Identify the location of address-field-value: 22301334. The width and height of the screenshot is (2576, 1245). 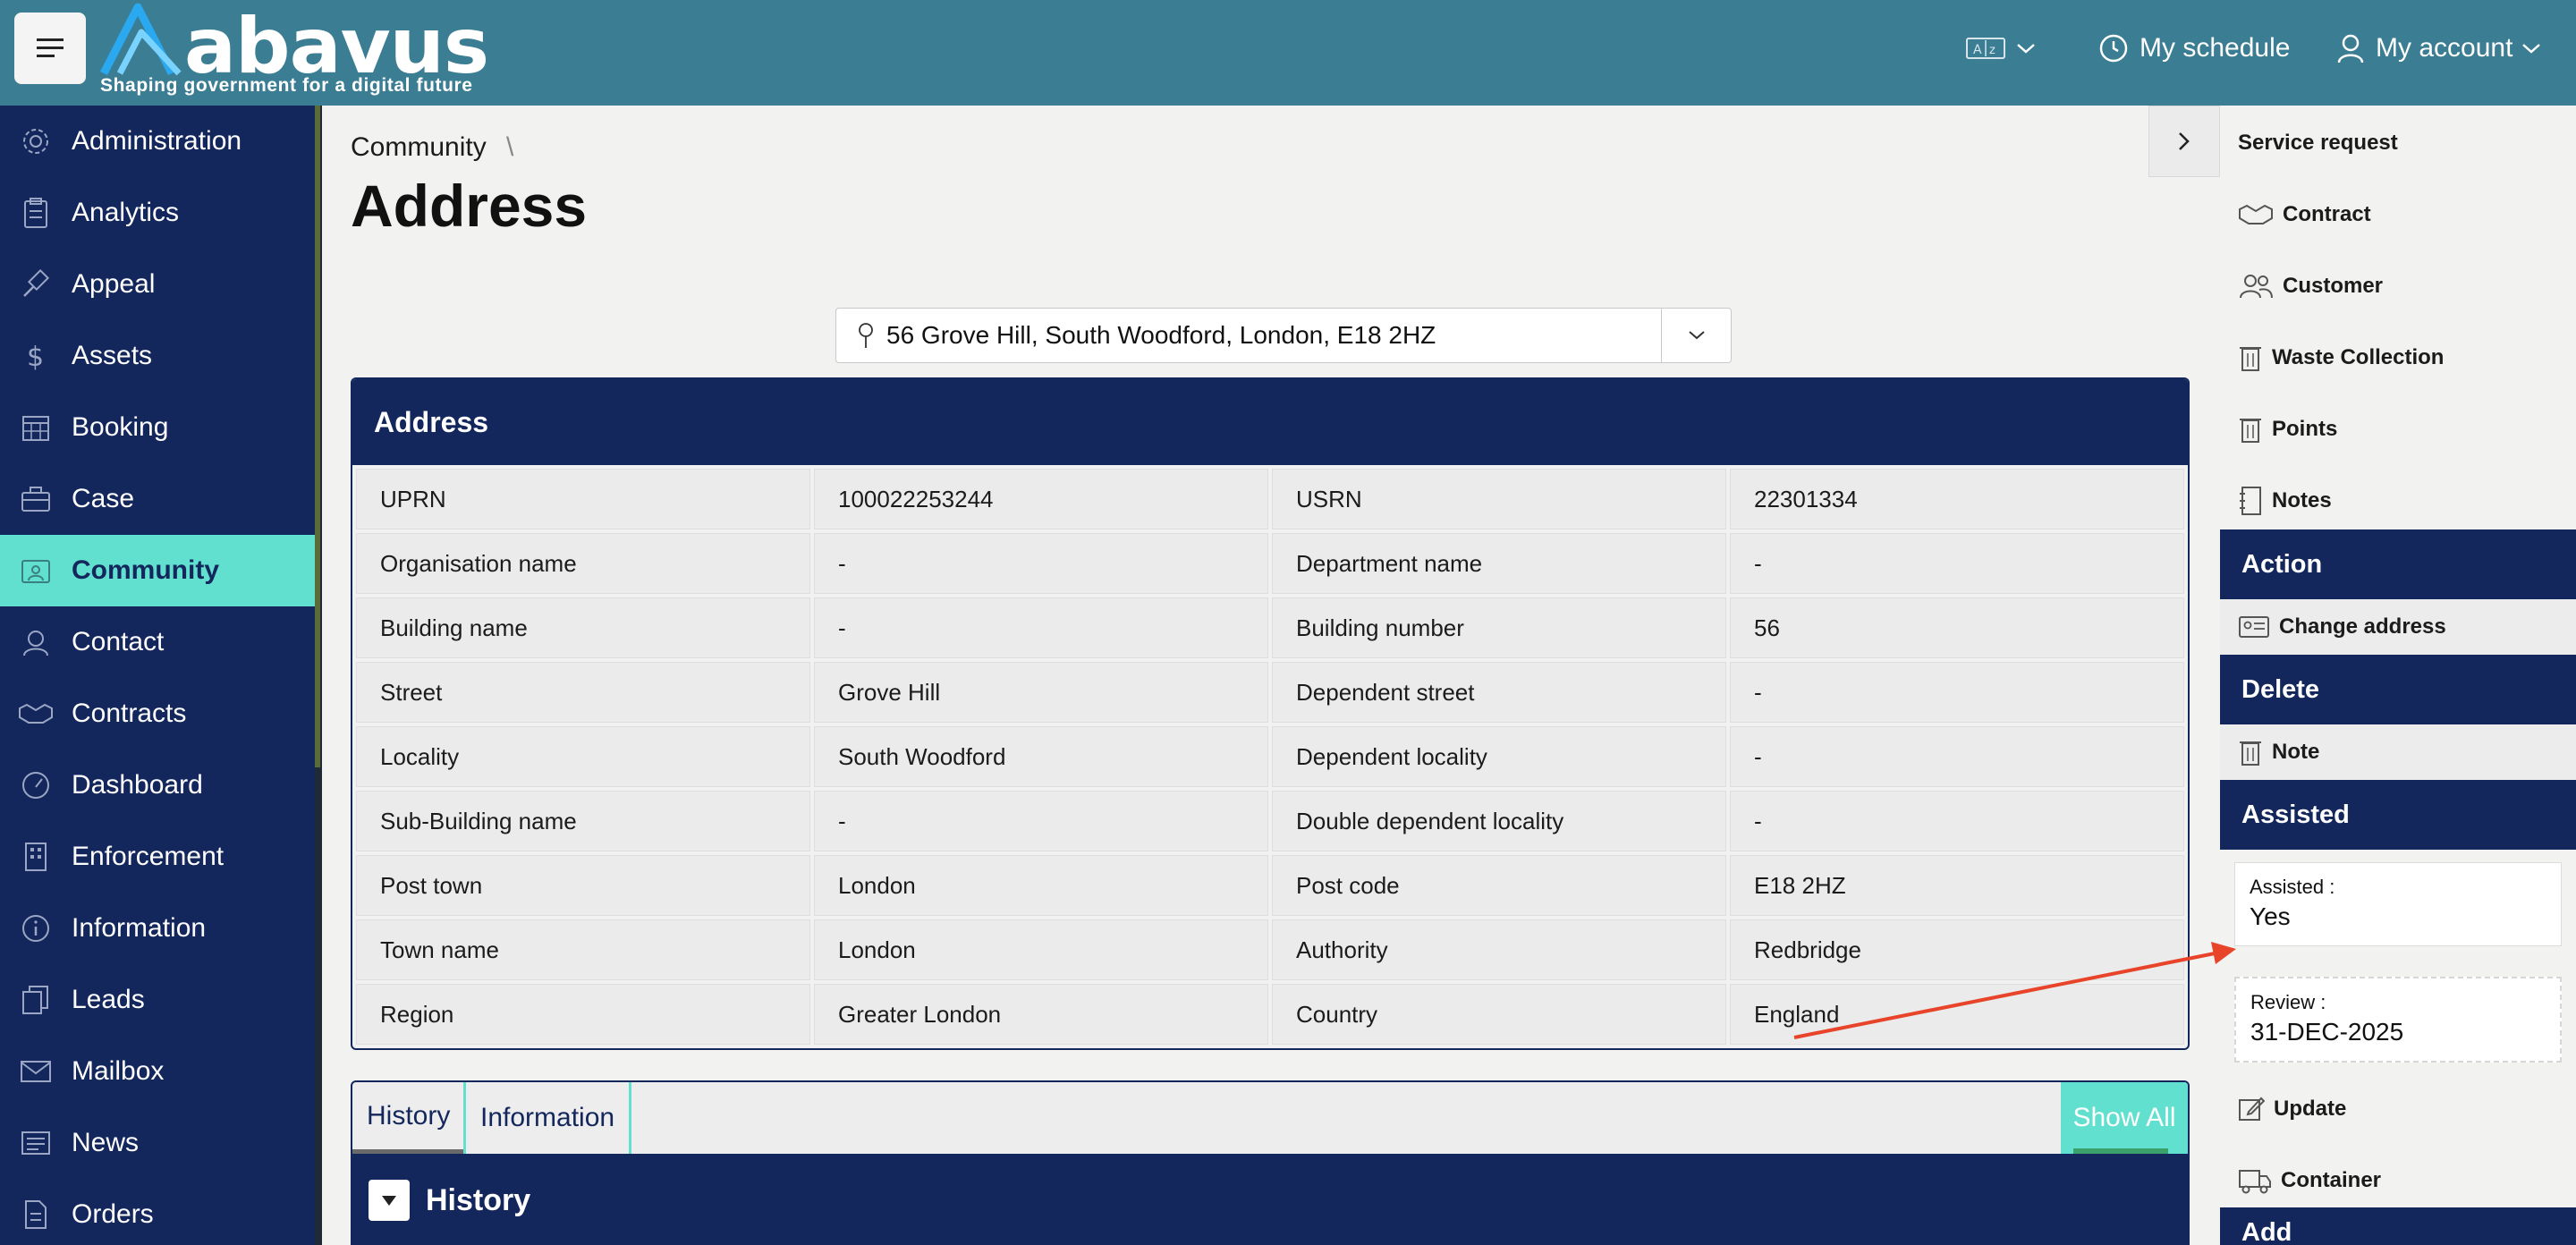
(1957, 499).